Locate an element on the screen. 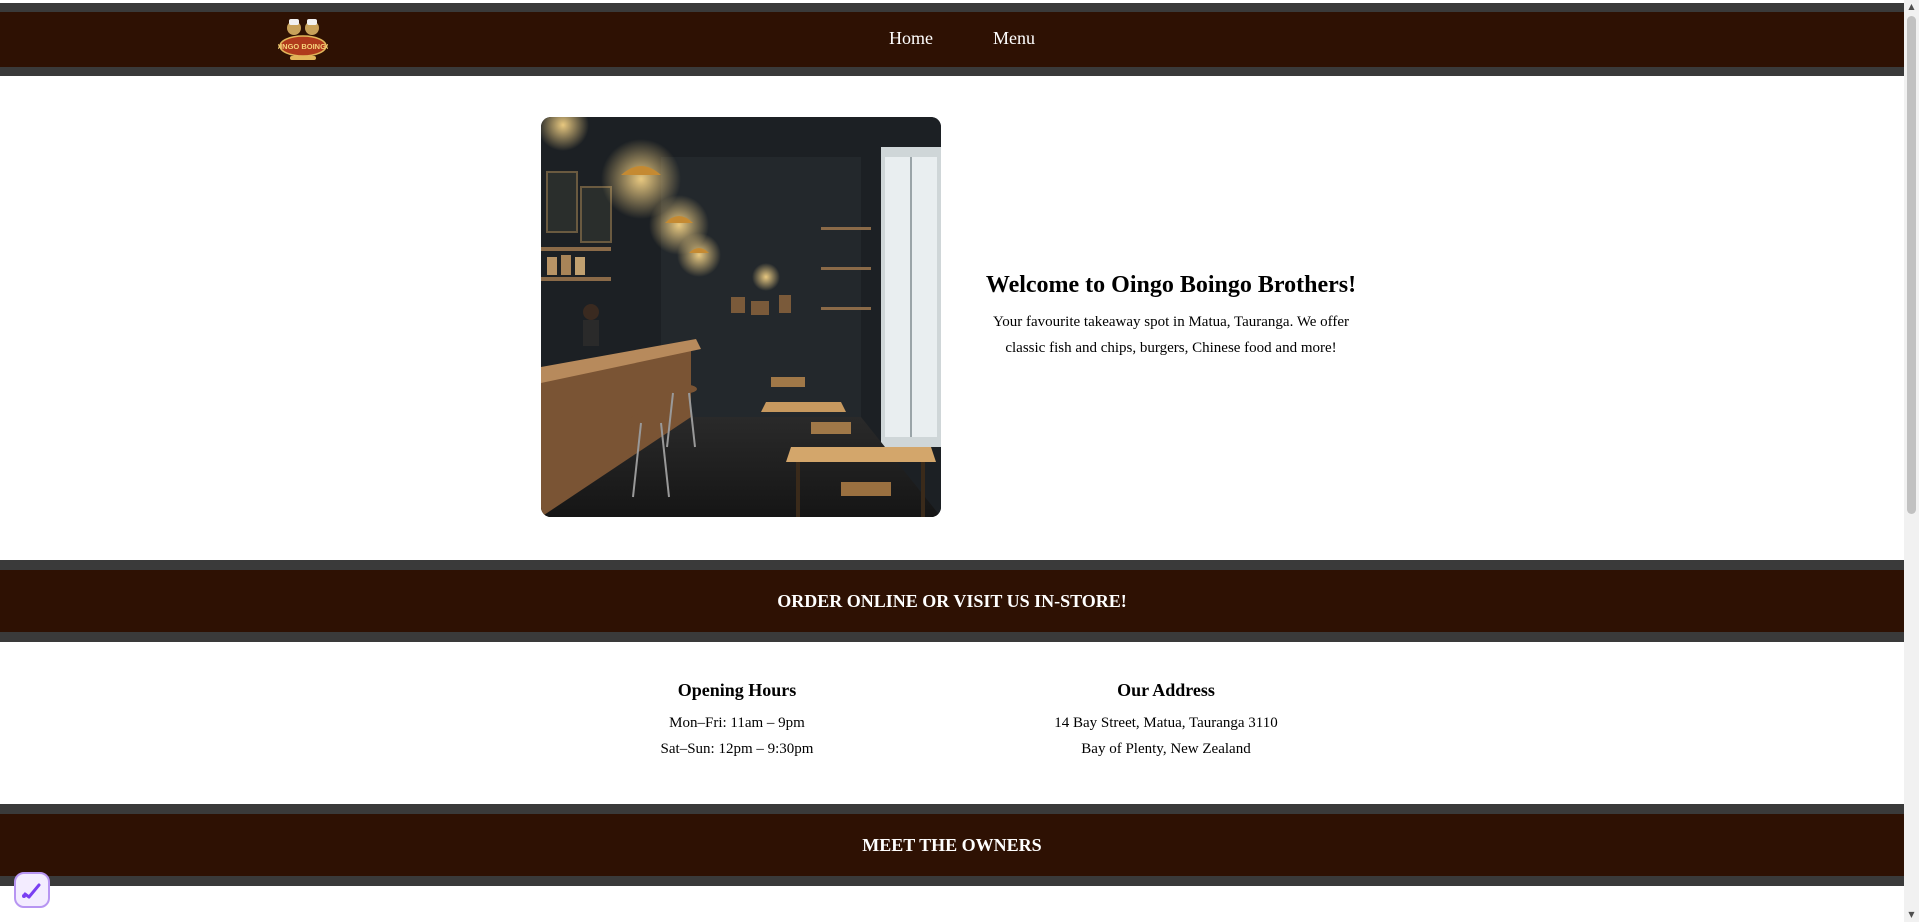  order-banner-top-border is located at coordinates (952, 565).